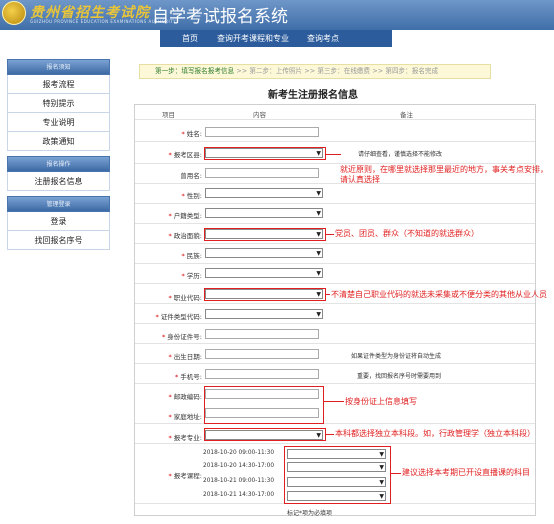 Image resolution: width=554 pixels, height=524 pixels. What do you see at coordinates (195, 71) in the screenshot?
I see `step-active: 第一步：填写报名报考信息` at bounding box center [195, 71].